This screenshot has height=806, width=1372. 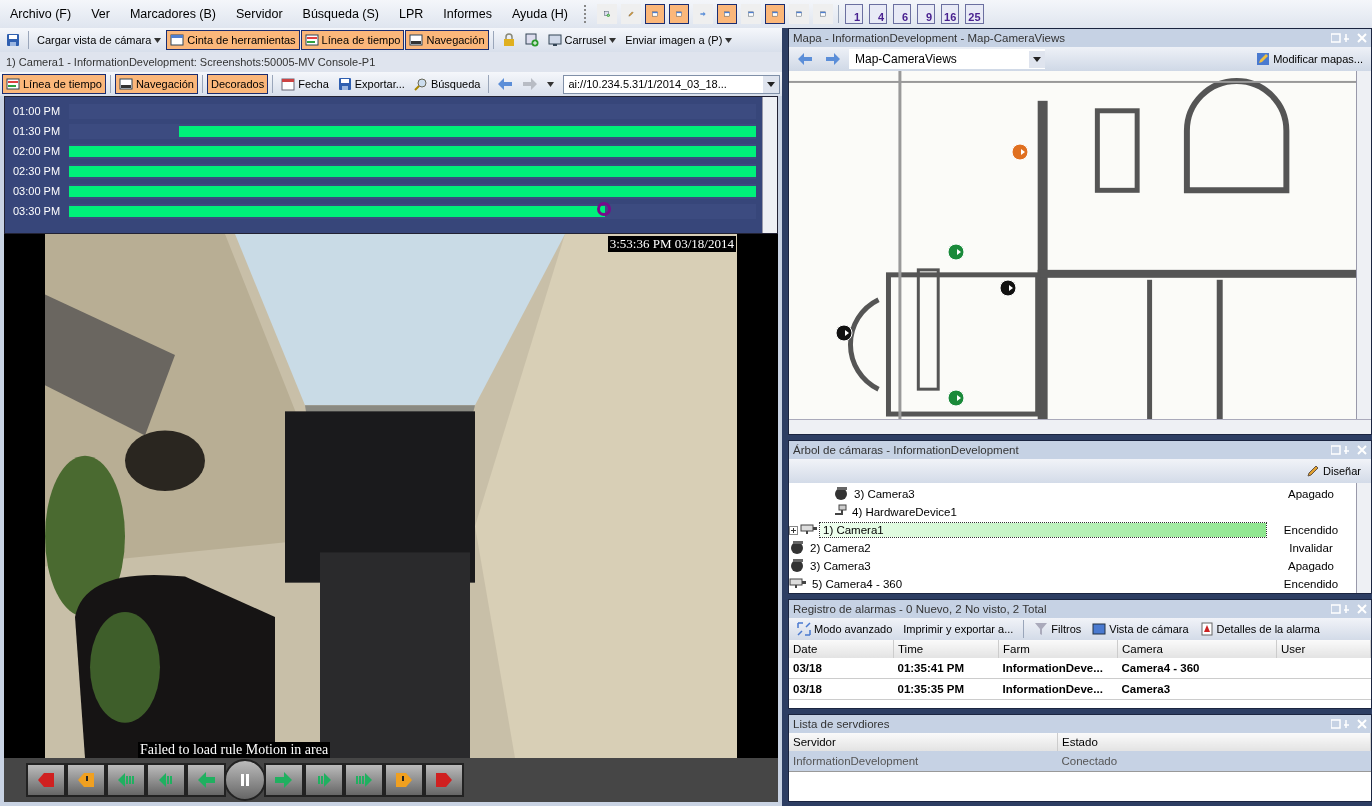 I want to click on menu-item: Marcadores (B), so click(x=173, y=14).